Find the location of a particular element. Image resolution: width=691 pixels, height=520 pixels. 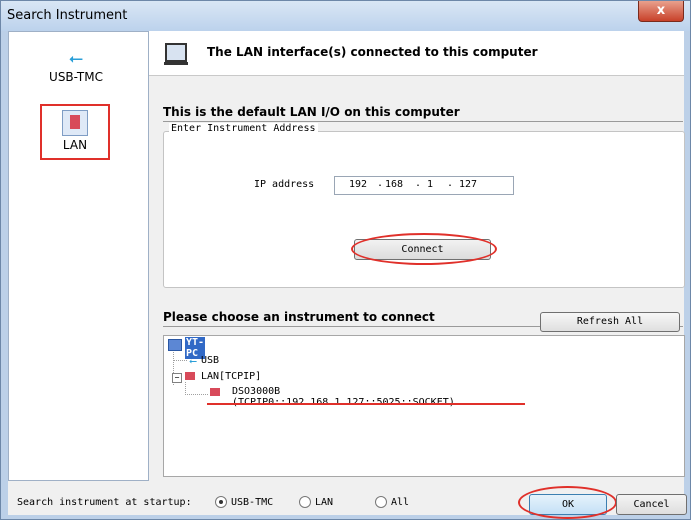

radio-label: USB-TMC is located at coordinates (252, 502).